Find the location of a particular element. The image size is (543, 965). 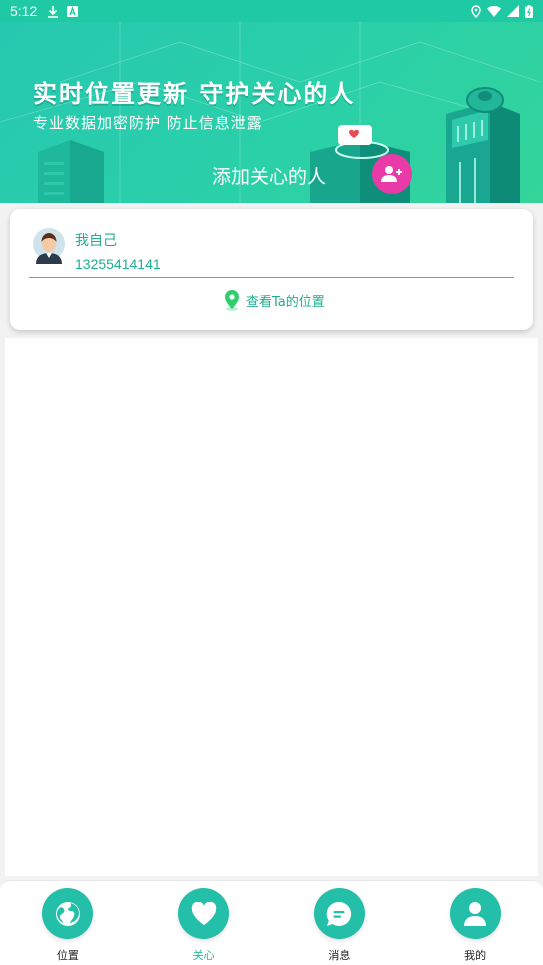

avatar is located at coordinates (49, 246).